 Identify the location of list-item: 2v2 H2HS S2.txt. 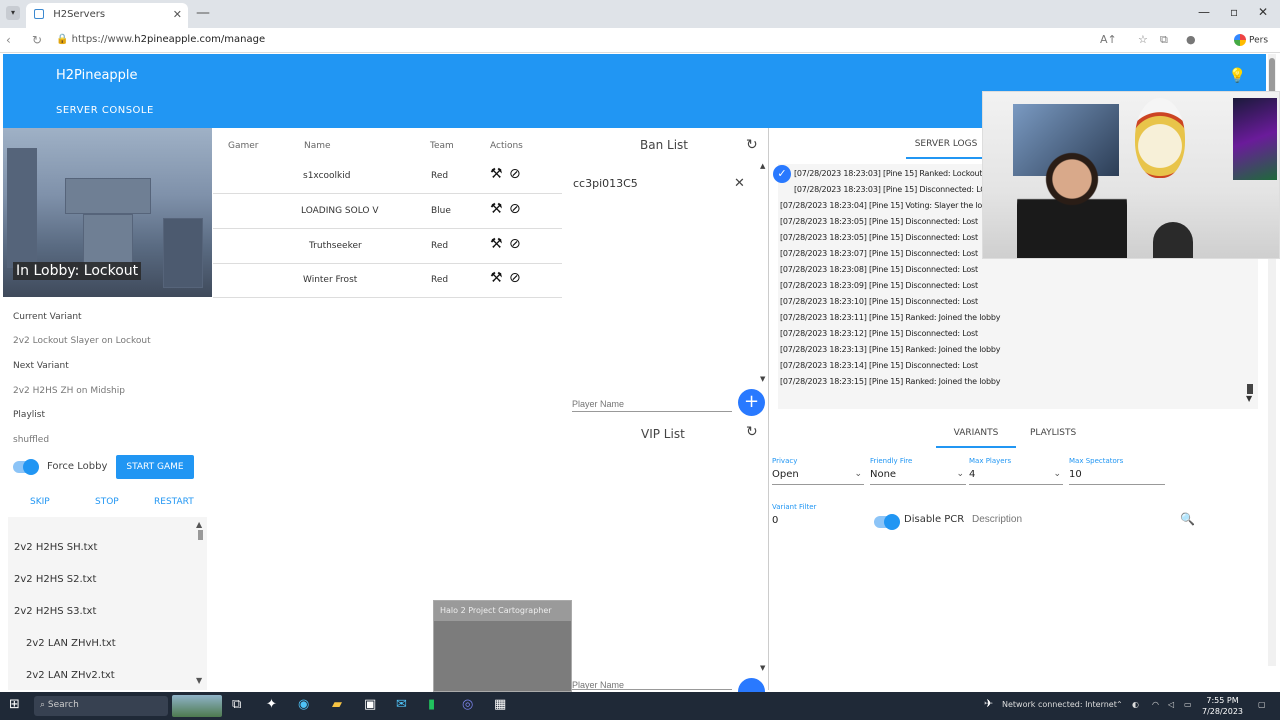
(55, 579).